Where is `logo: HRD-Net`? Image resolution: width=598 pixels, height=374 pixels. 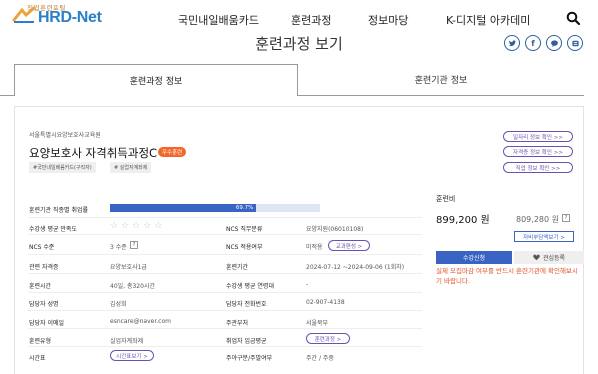
logo: HRD-Net is located at coordinates (70, 18).